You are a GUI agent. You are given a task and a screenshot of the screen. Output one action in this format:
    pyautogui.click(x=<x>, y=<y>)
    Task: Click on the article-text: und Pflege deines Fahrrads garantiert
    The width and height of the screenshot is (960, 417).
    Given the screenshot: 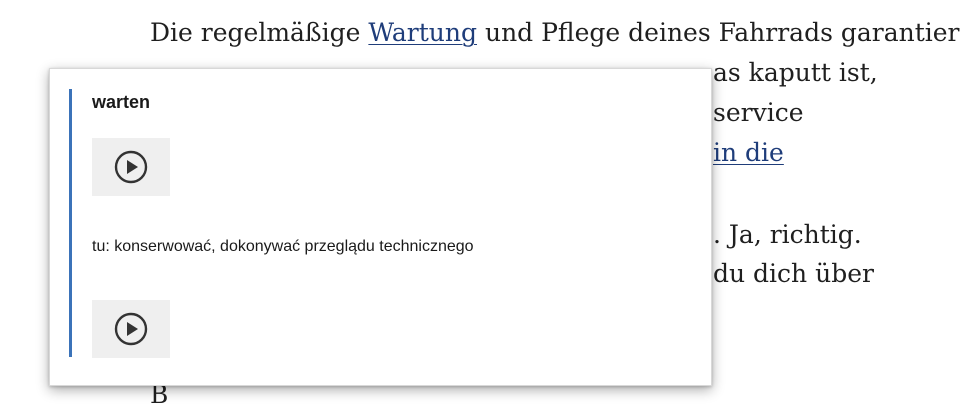 What is the action you would take?
    pyautogui.click(x=718, y=32)
    